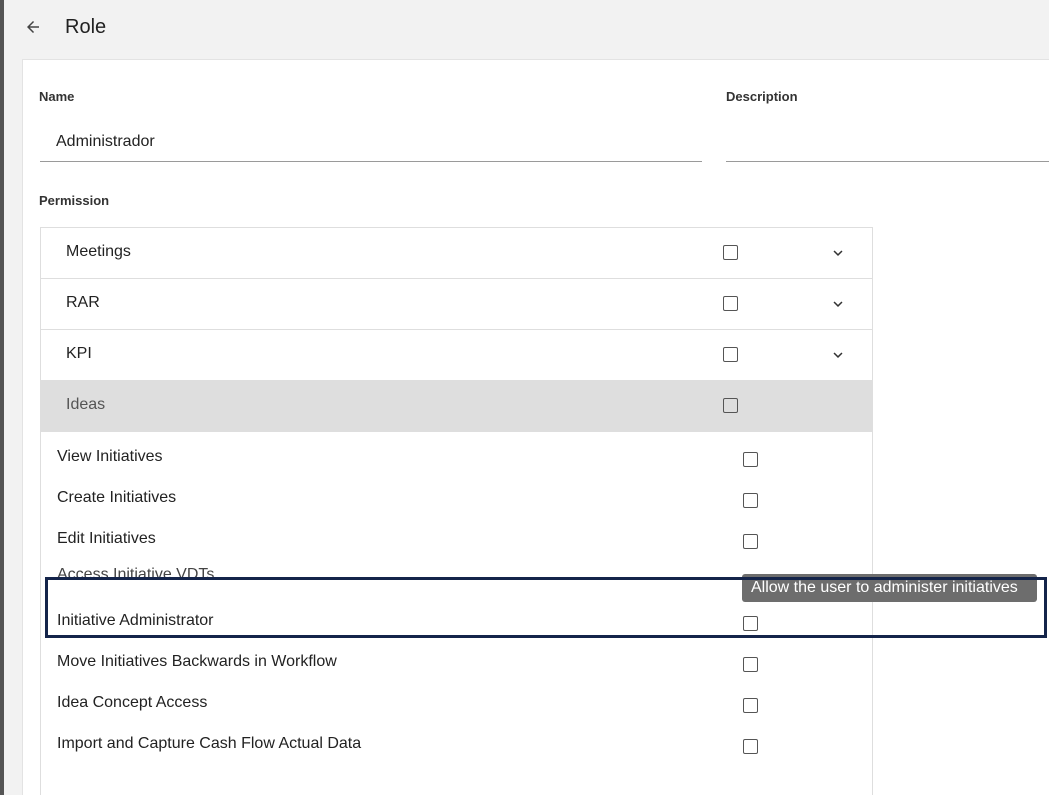 The height and width of the screenshot is (795, 1049). I want to click on list-item: Idea Concept Access, so click(456, 706).